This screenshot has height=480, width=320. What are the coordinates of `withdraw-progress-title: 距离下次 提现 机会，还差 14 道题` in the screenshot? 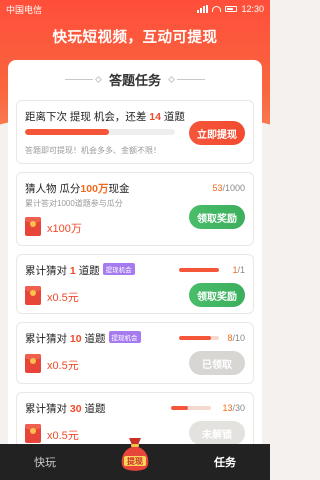 It's located at (105, 117).